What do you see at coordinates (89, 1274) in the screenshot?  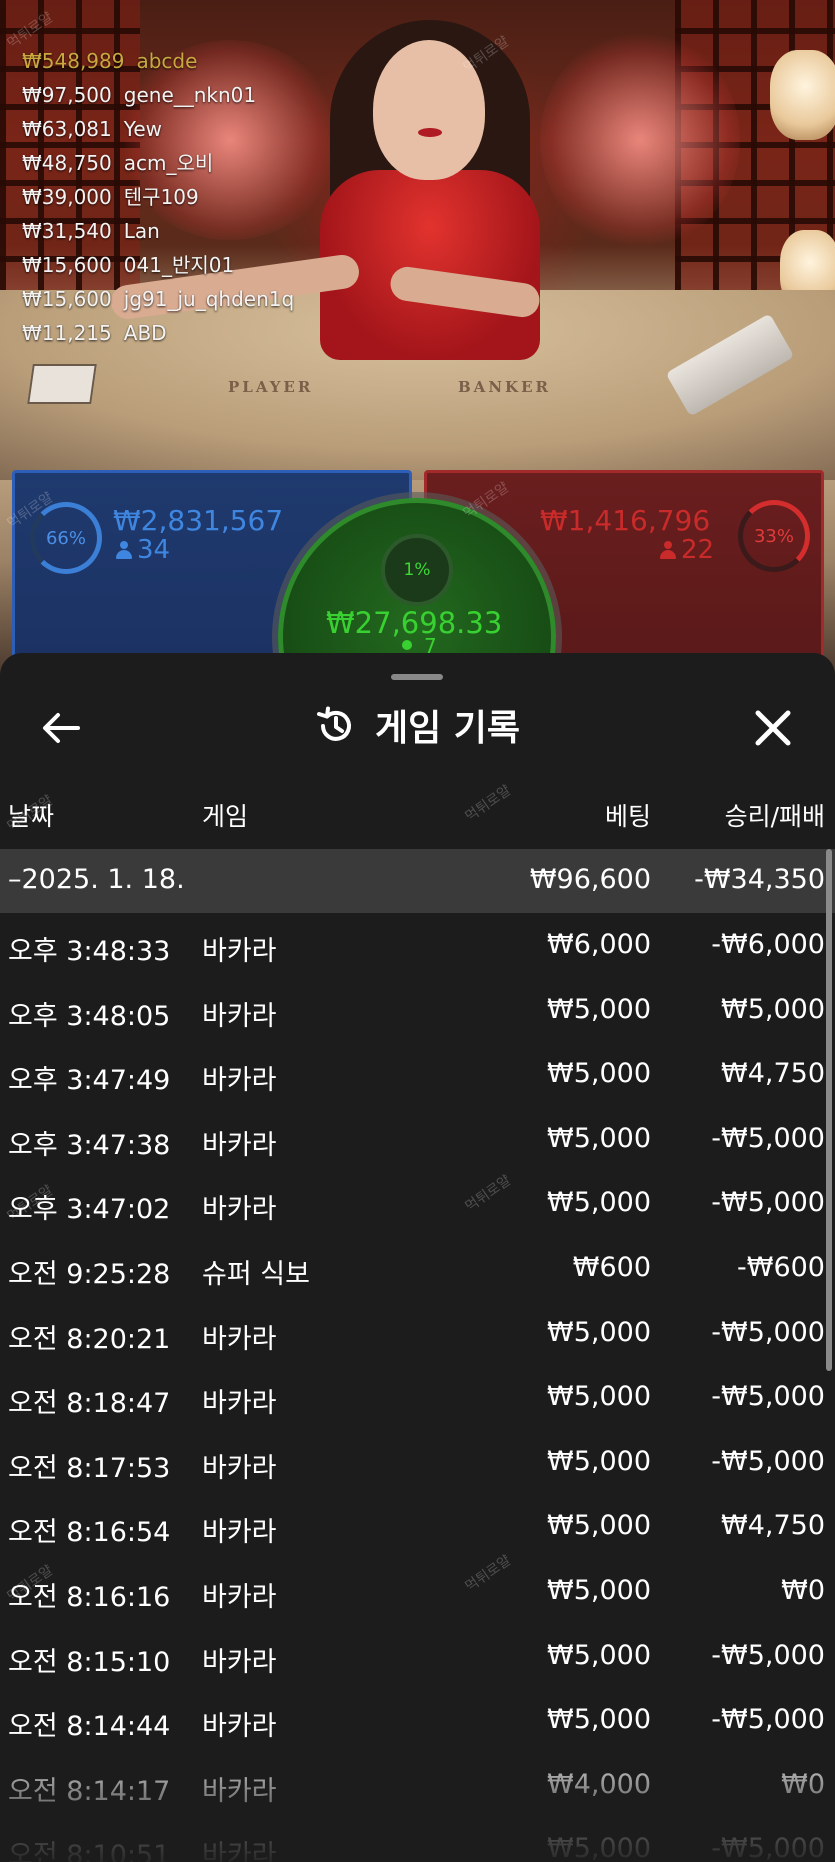 I see `row-time: 오전 9:25:28` at bounding box center [89, 1274].